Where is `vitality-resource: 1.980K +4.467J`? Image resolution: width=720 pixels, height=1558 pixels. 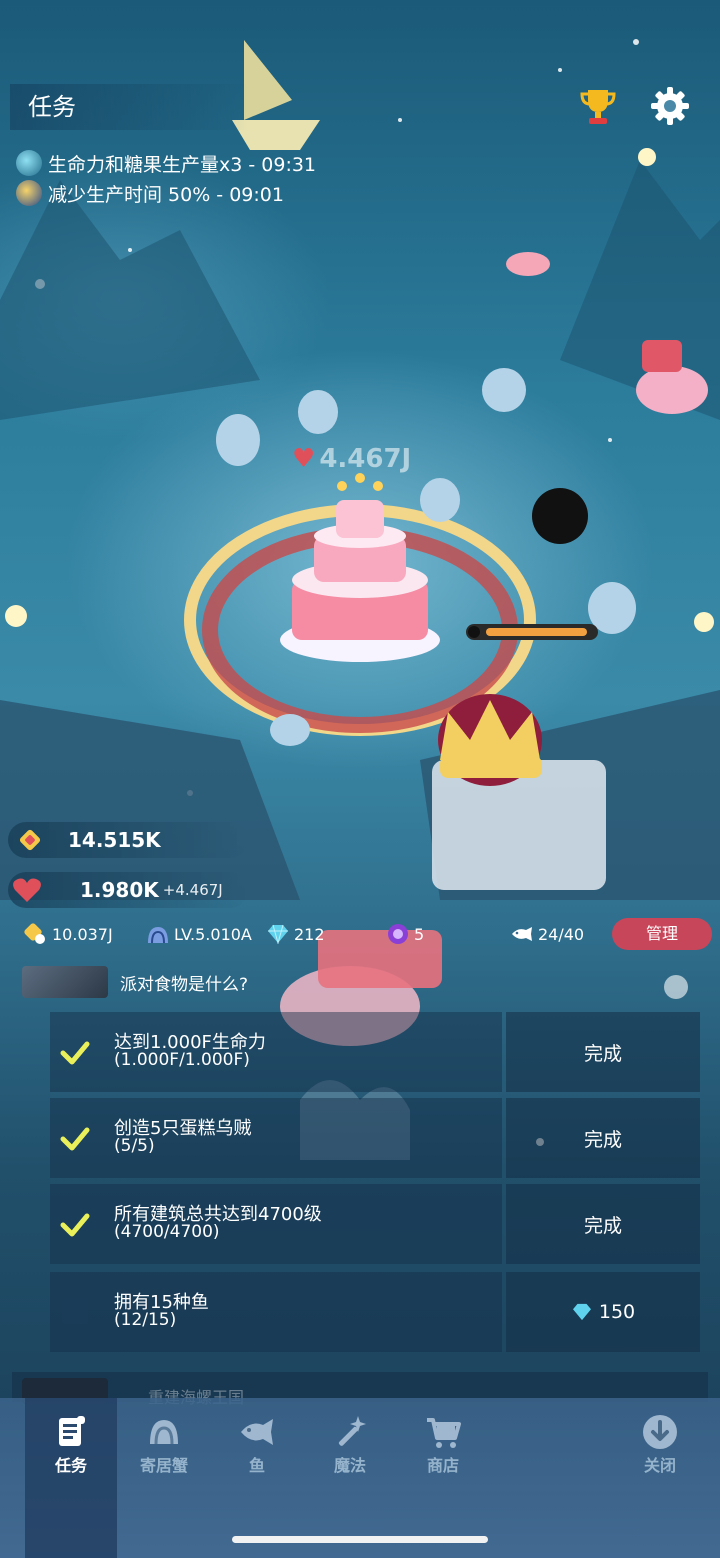 vitality-resource: 1.980K +4.467J is located at coordinates (128, 890).